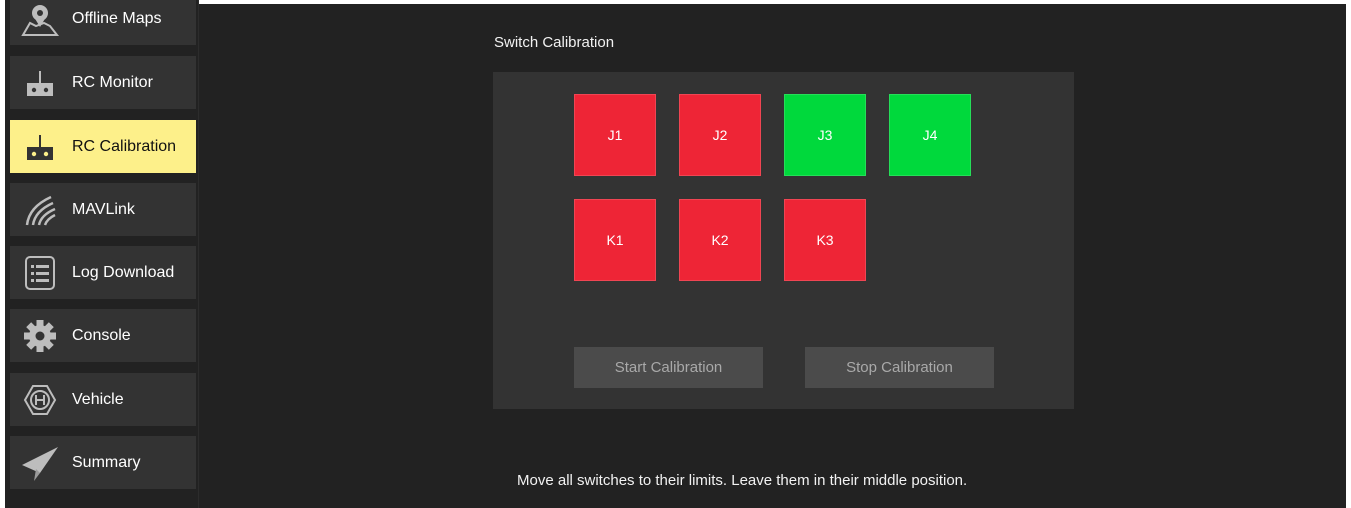 The width and height of the screenshot is (1351, 508). What do you see at coordinates (40, 463) in the screenshot?
I see `paper-plane-icon` at bounding box center [40, 463].